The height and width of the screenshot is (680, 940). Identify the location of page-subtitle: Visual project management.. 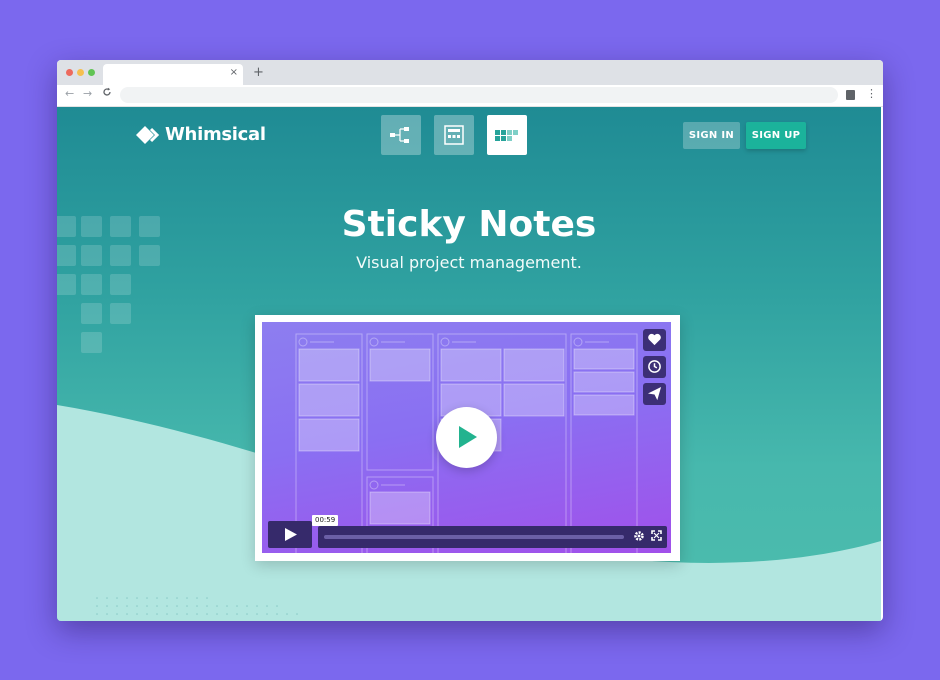
(469, 262).